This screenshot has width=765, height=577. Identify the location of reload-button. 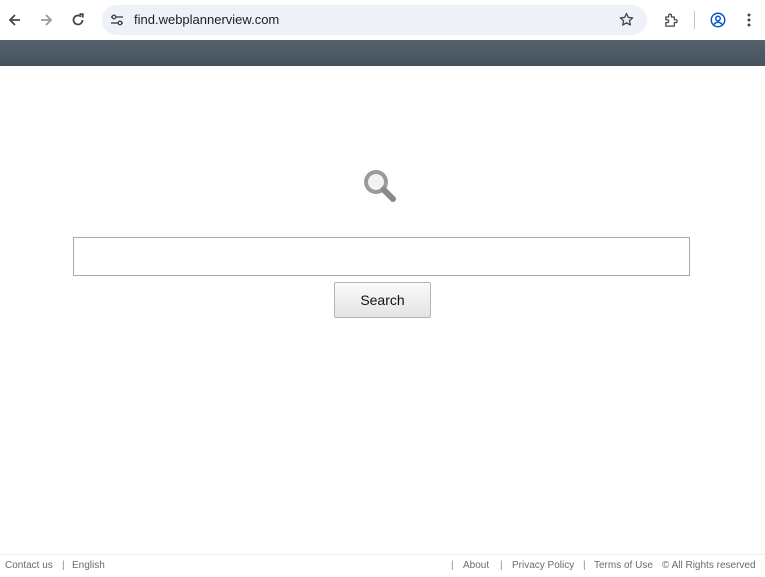
(78, 20).